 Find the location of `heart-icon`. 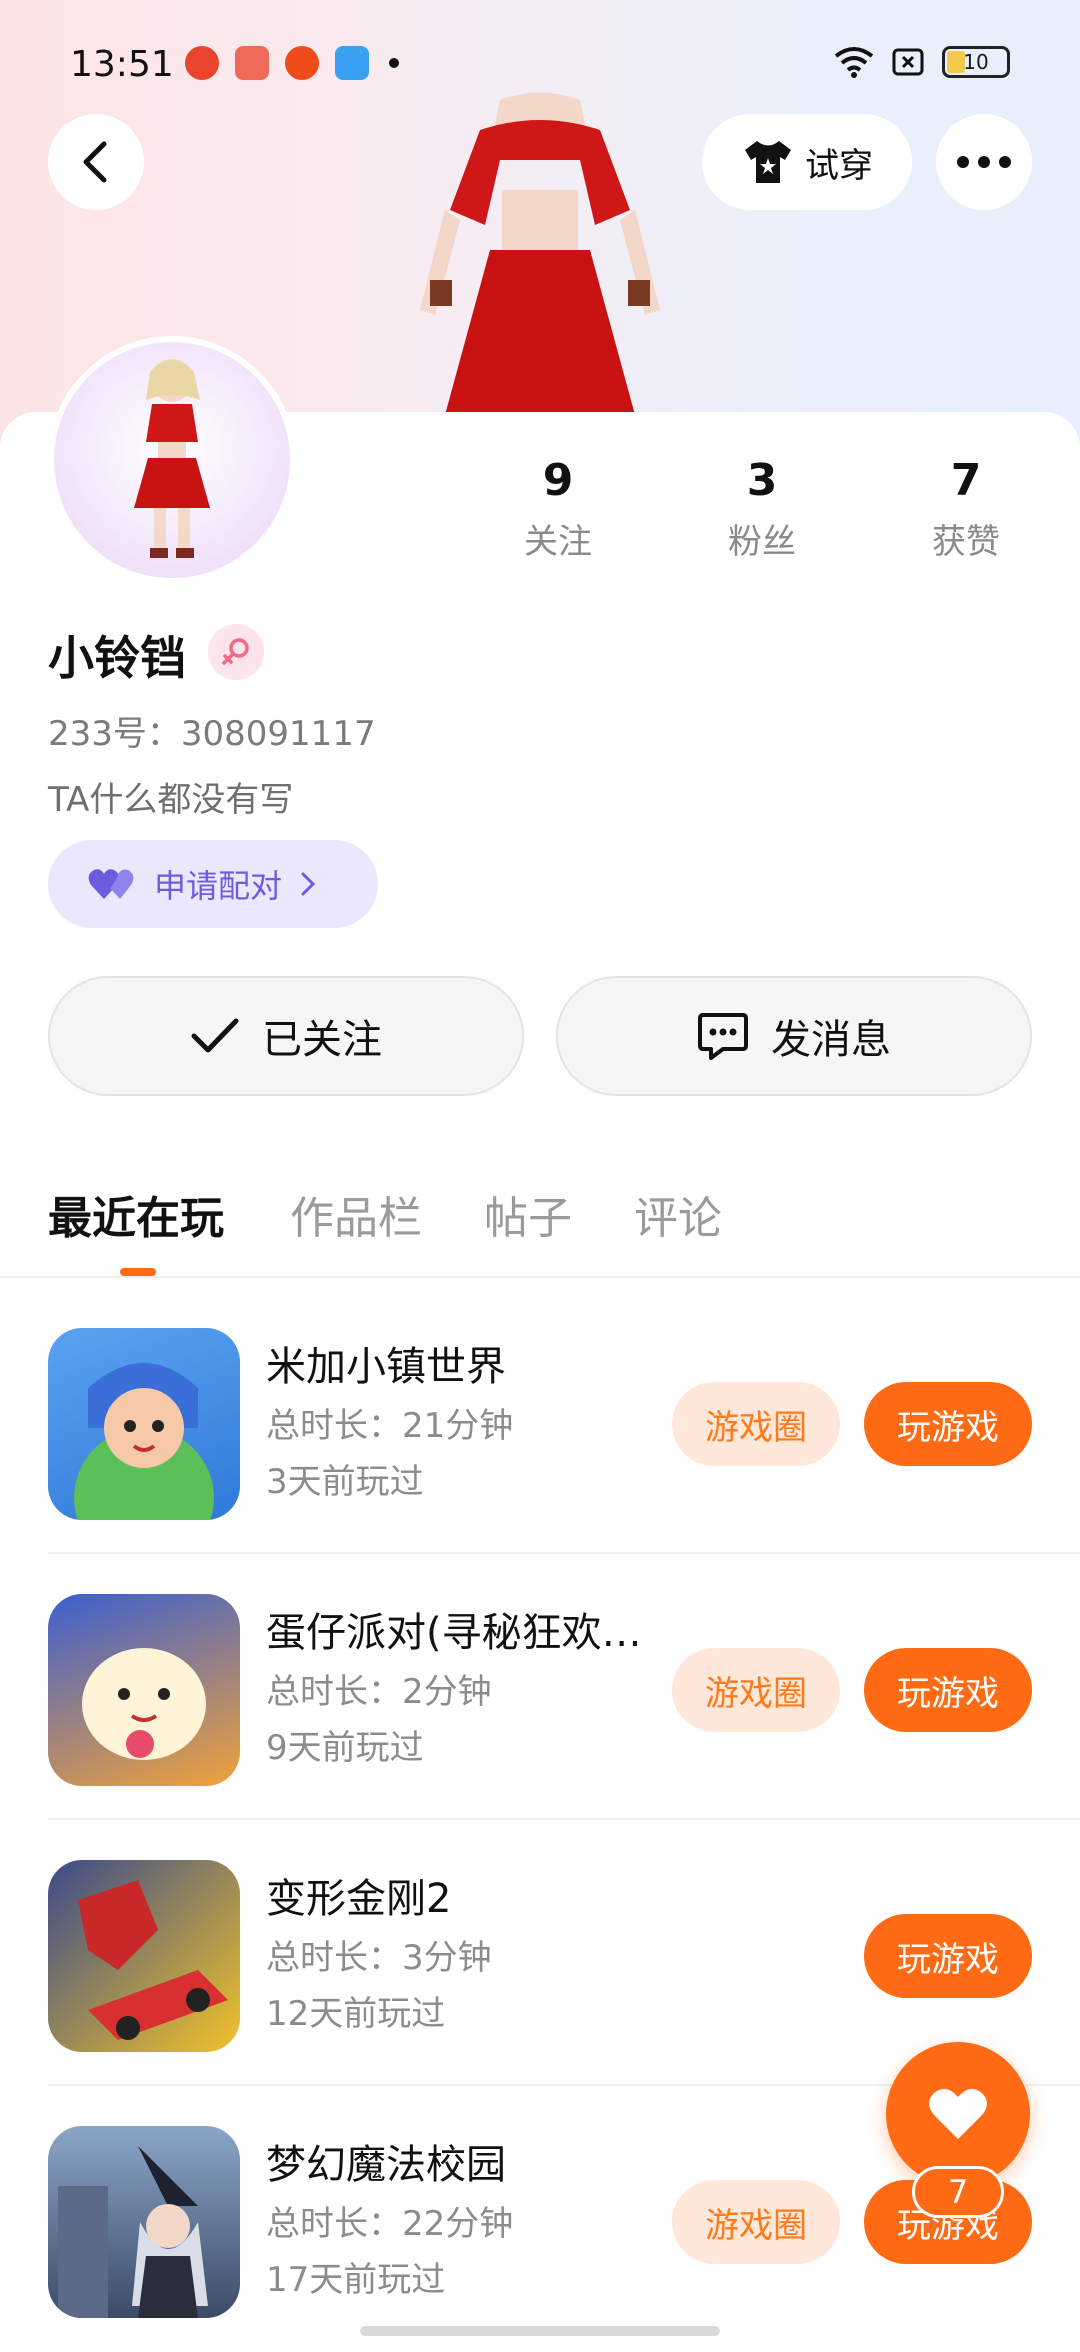

heart-icon is located at coordinates (958, 2113).